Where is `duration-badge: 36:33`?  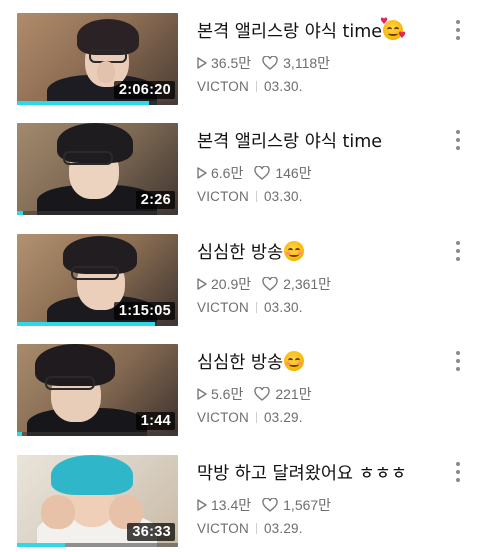
duration-badge: 36:33 is located at coordinates (151, 532).